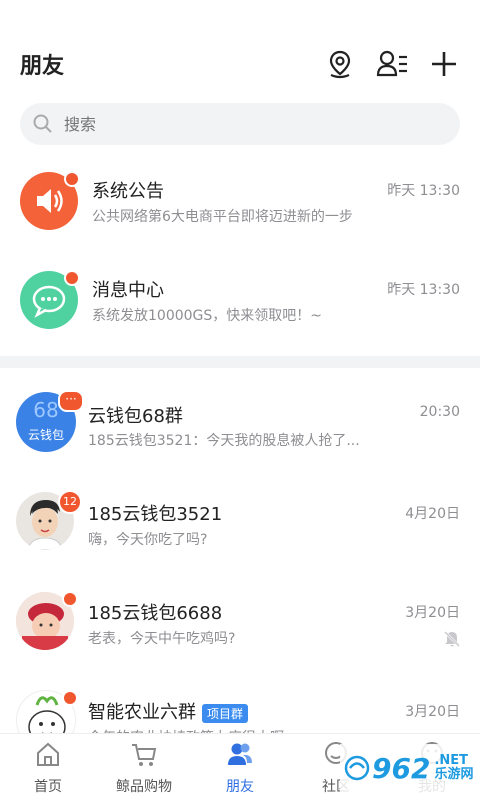 Image resolution: width=480 pixels, height=801 pixels. What do you see at coordinates (240, 767) in the screenshot?
I see `tab-friends: 朋友` at bounding box center [240, 767].